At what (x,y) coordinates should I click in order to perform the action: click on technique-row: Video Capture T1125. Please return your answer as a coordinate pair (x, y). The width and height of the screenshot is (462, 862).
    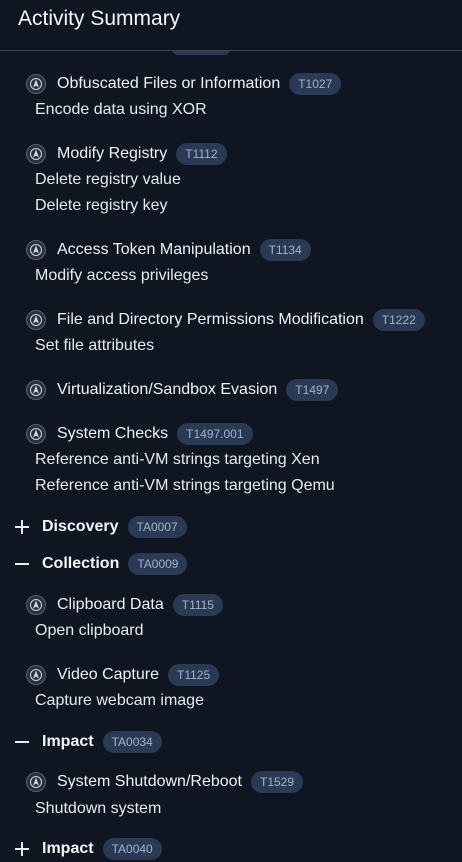
    Looking at the image, I should click on (123, 675).